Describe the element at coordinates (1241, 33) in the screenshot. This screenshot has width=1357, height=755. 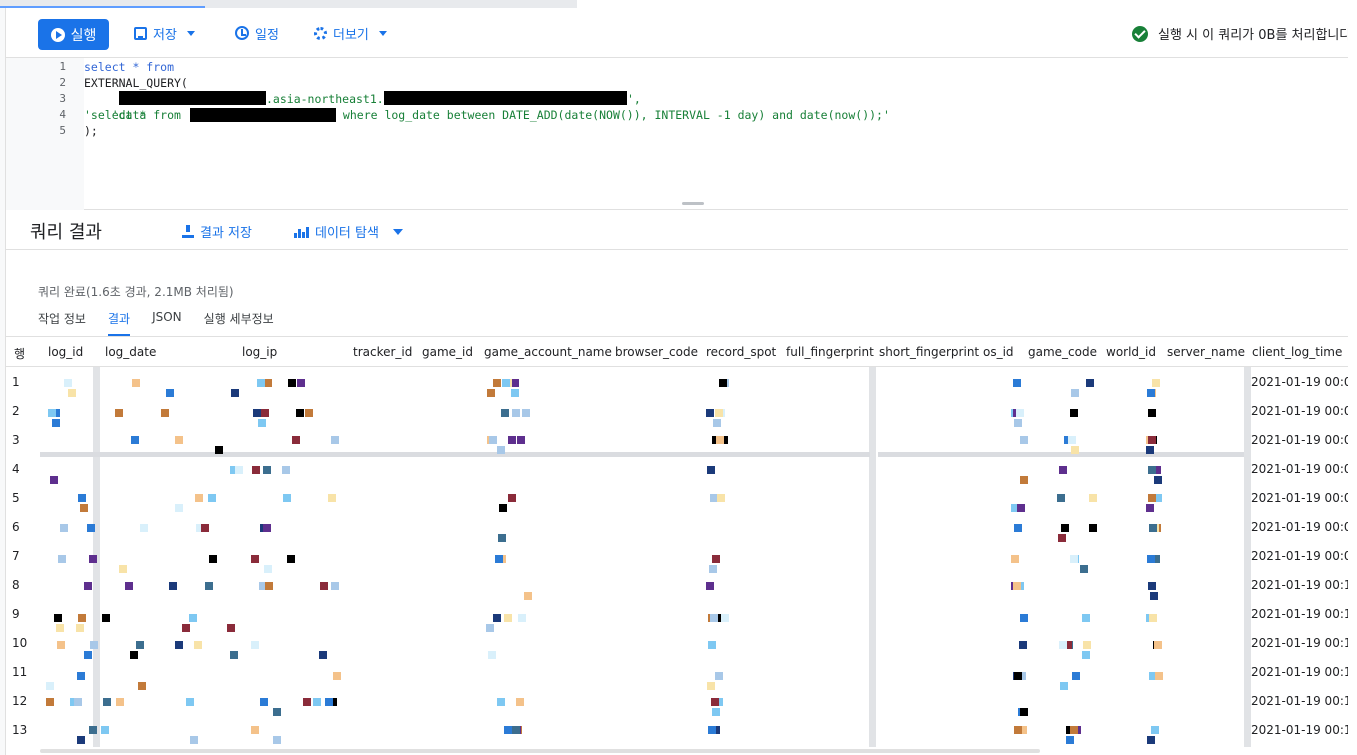
I see `query-validator-status: 실행 시 이 쿼리가 0B를 처리합니다` at that location.